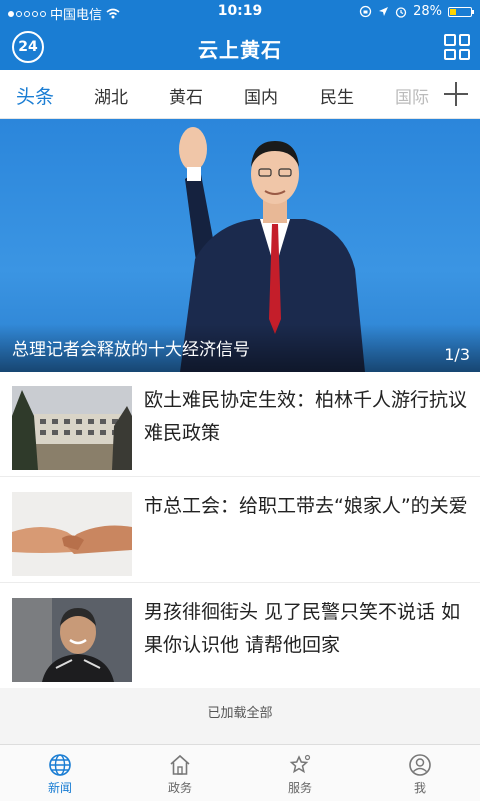  I want to click on bottom-nav: 新闻 政务 服务 我, so click(240, 772).